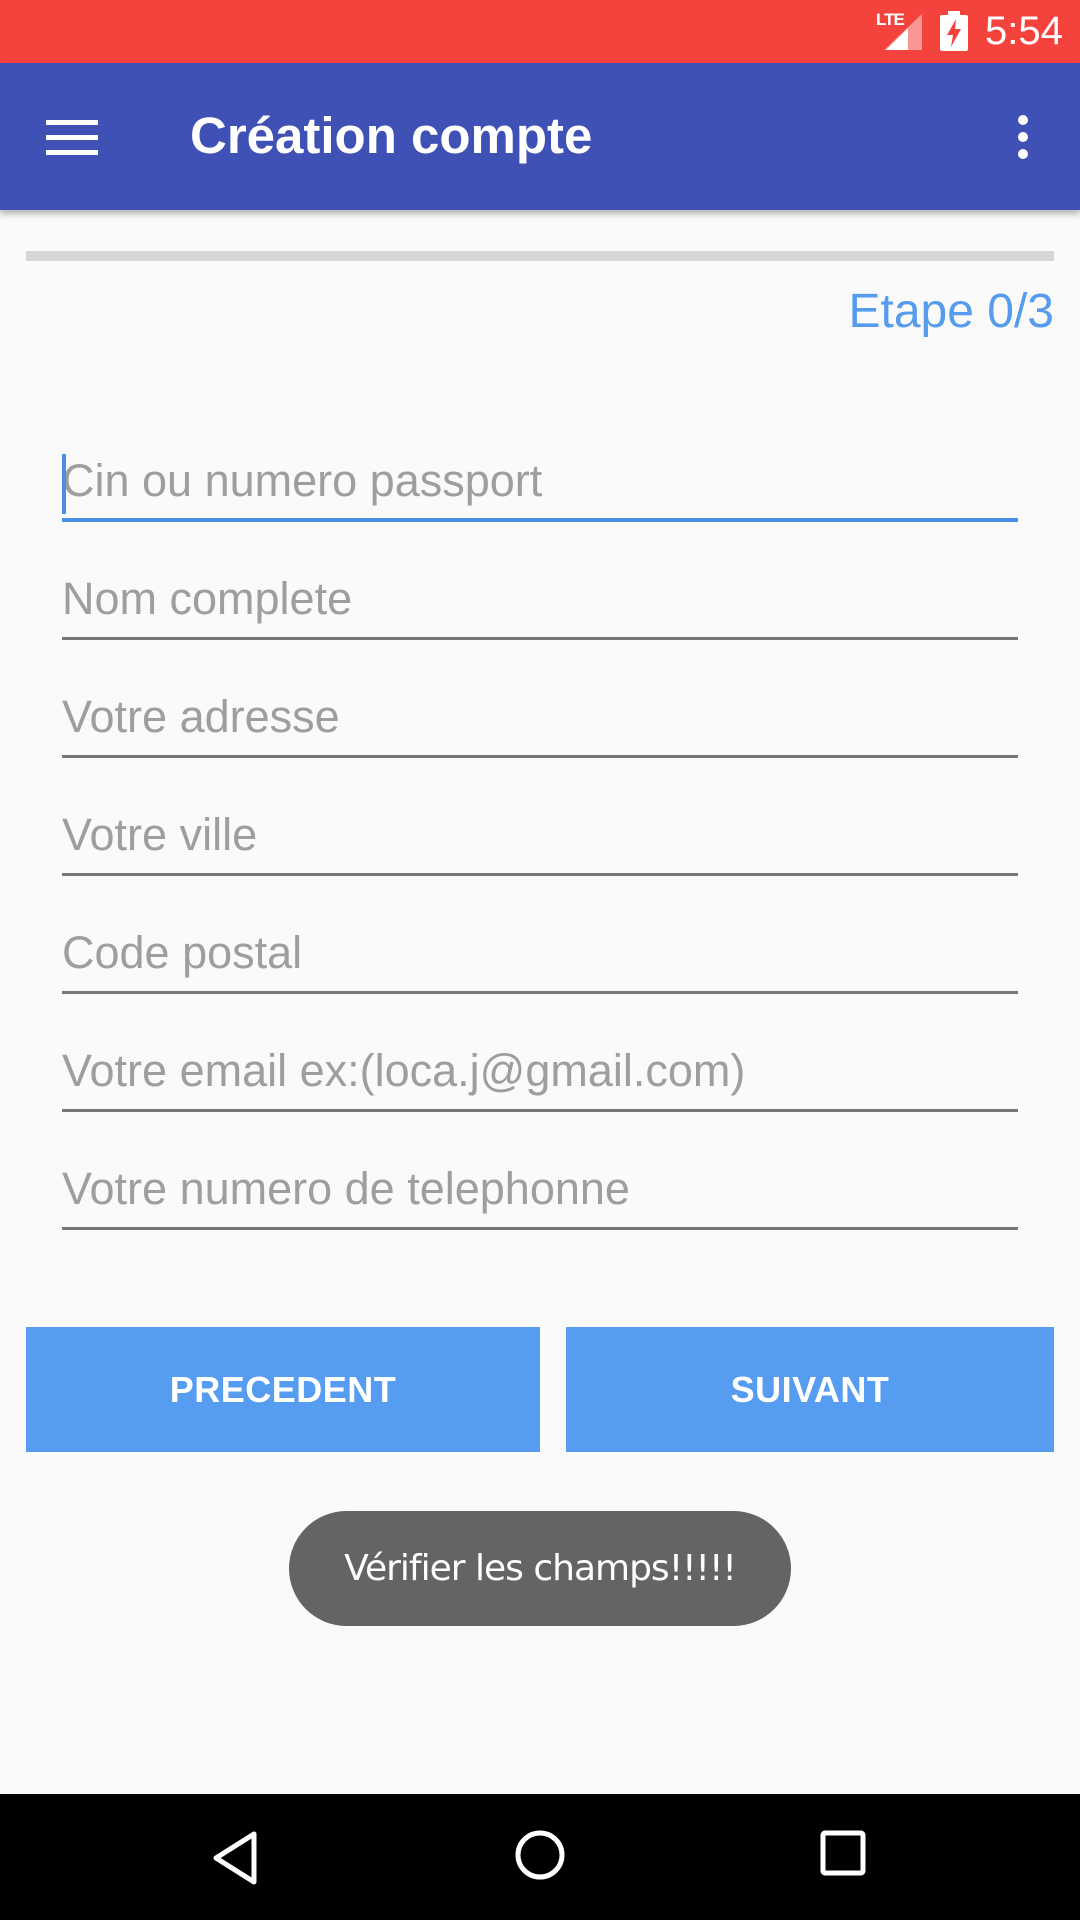 The image size is (1080, 1920). What do you see at coordinates (540, 953) in the screenshot?
I see `postal-code-input` at bounding box center [540, 953].